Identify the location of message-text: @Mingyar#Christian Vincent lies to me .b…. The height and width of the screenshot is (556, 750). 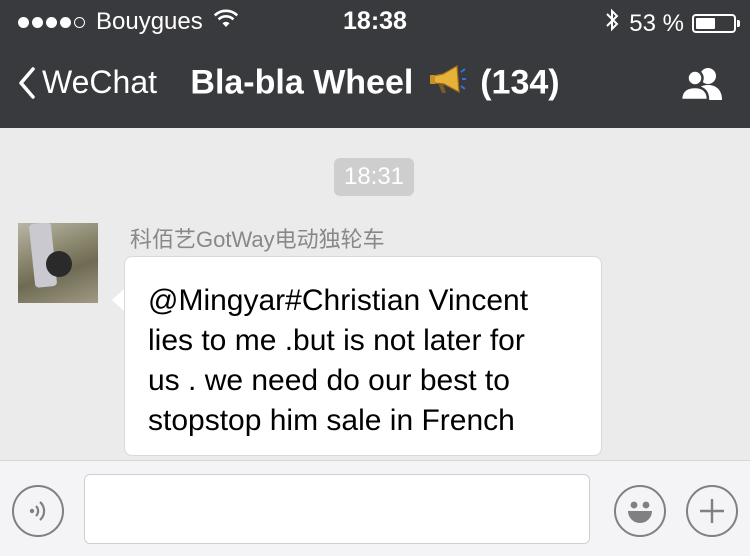
(338, 360).